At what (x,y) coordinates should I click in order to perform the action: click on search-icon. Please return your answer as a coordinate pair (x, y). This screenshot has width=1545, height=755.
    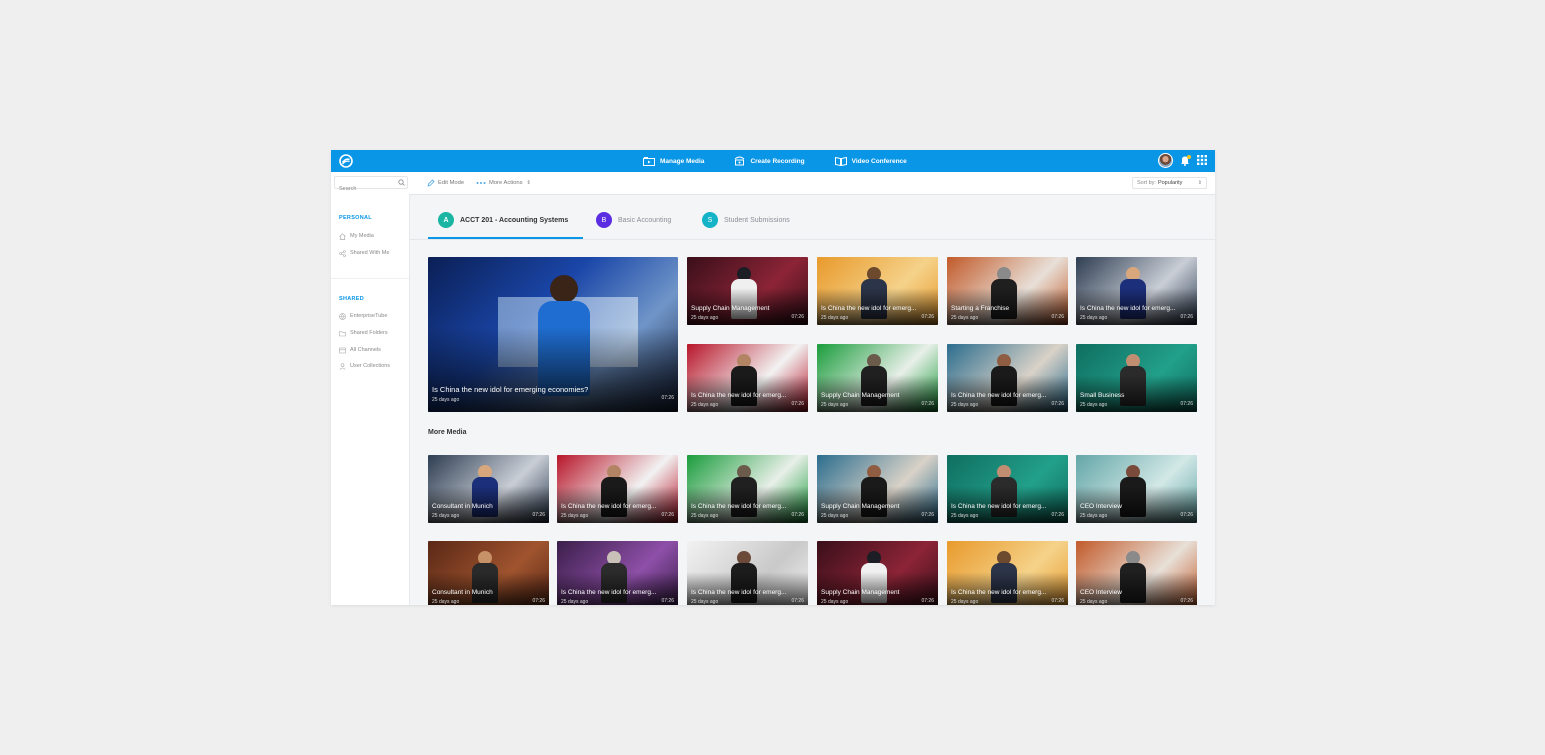
    Looking at the image, I should click on (401, 182).